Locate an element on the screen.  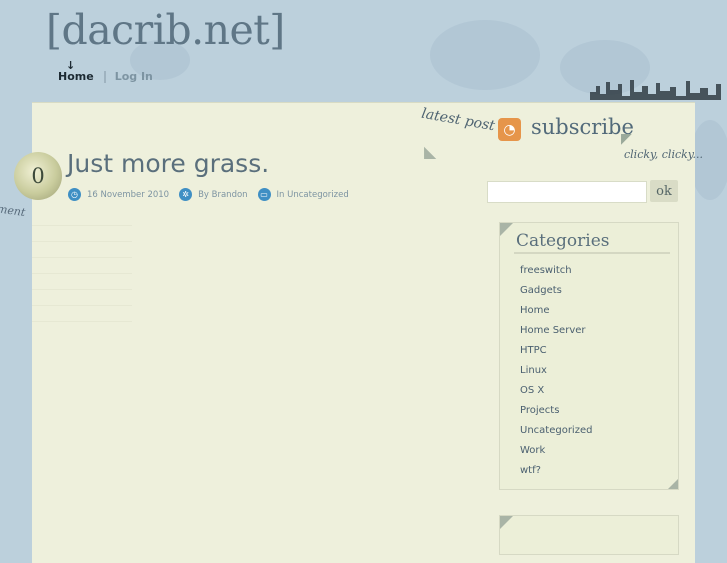
category-link: wtf? is located at coordinates (556, 473).